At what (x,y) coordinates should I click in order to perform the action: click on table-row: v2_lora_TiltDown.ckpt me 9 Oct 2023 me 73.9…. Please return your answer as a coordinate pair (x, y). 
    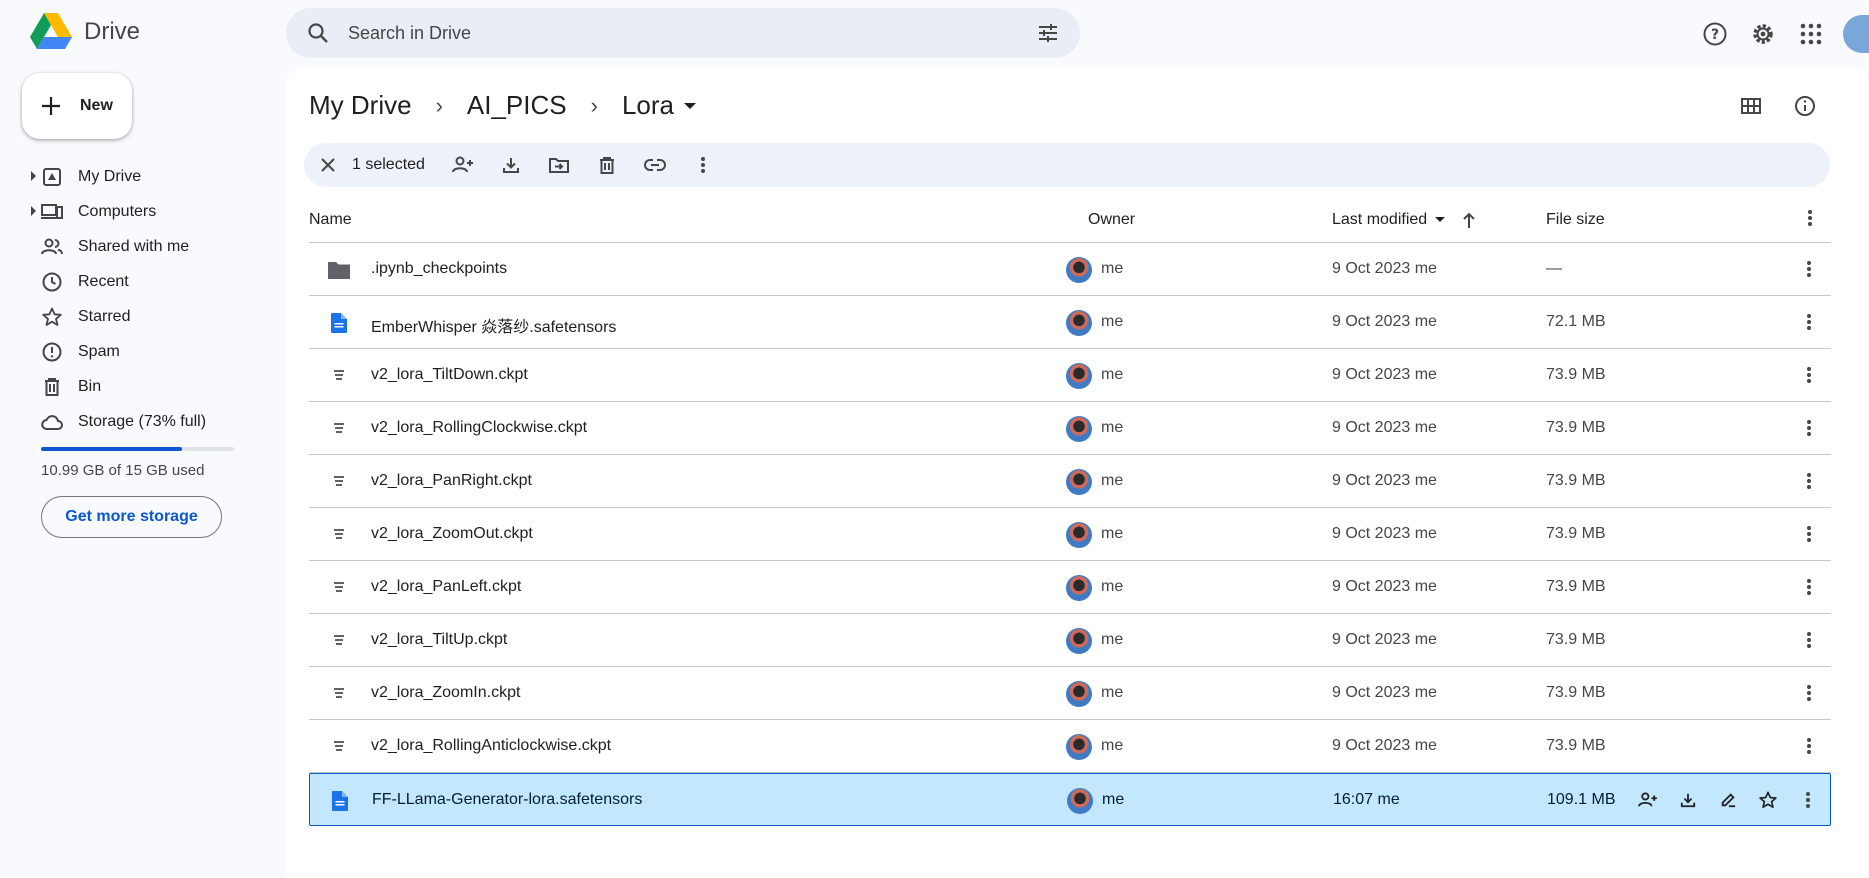
    Looking at the image, I should click on (1070, 375).